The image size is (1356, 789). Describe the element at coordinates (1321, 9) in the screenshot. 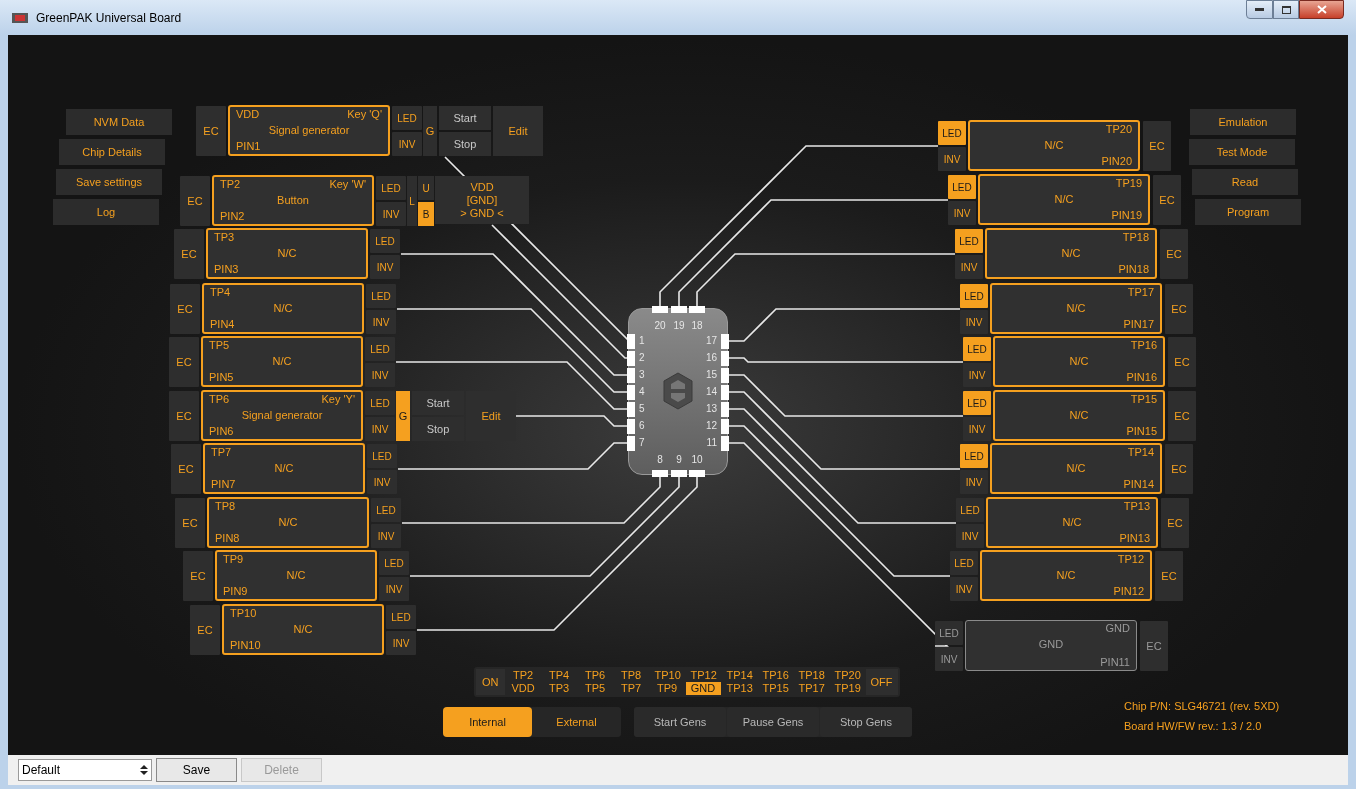

I see `close-button` at that location.